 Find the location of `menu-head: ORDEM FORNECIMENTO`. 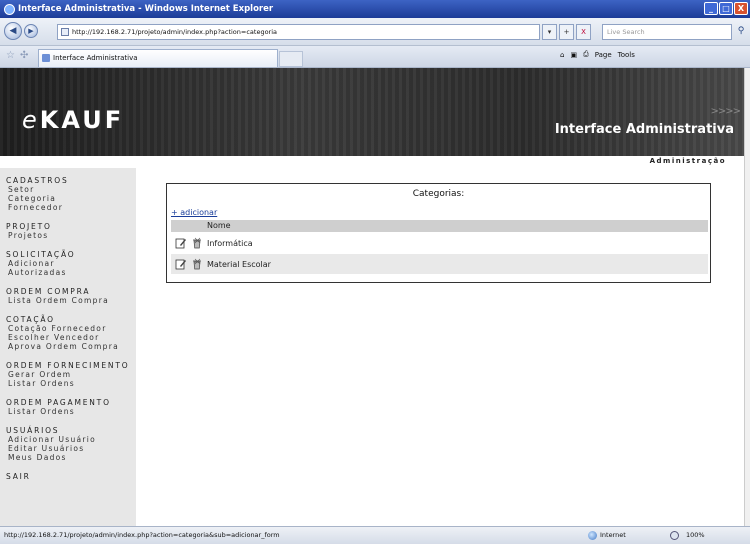

menu-head: ORDEM FORNECIMENTO is located at coordinates (68, 365).